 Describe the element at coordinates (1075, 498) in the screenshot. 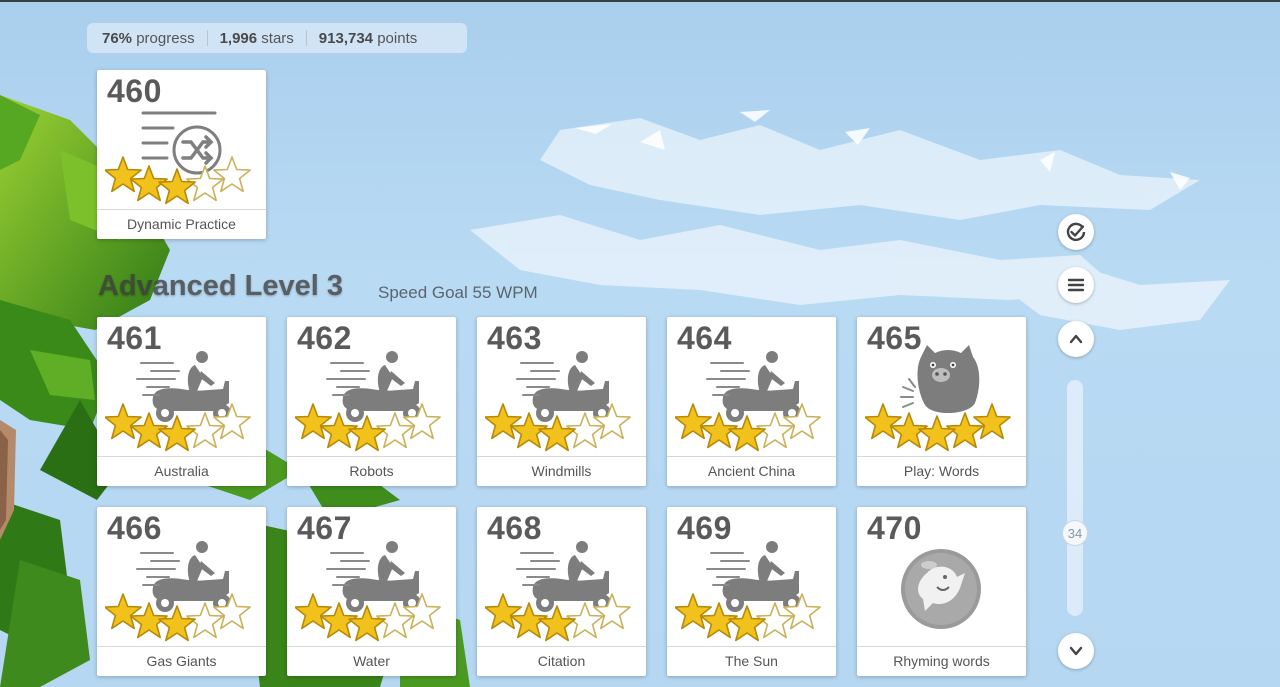

I see `scroll-track` at that location.